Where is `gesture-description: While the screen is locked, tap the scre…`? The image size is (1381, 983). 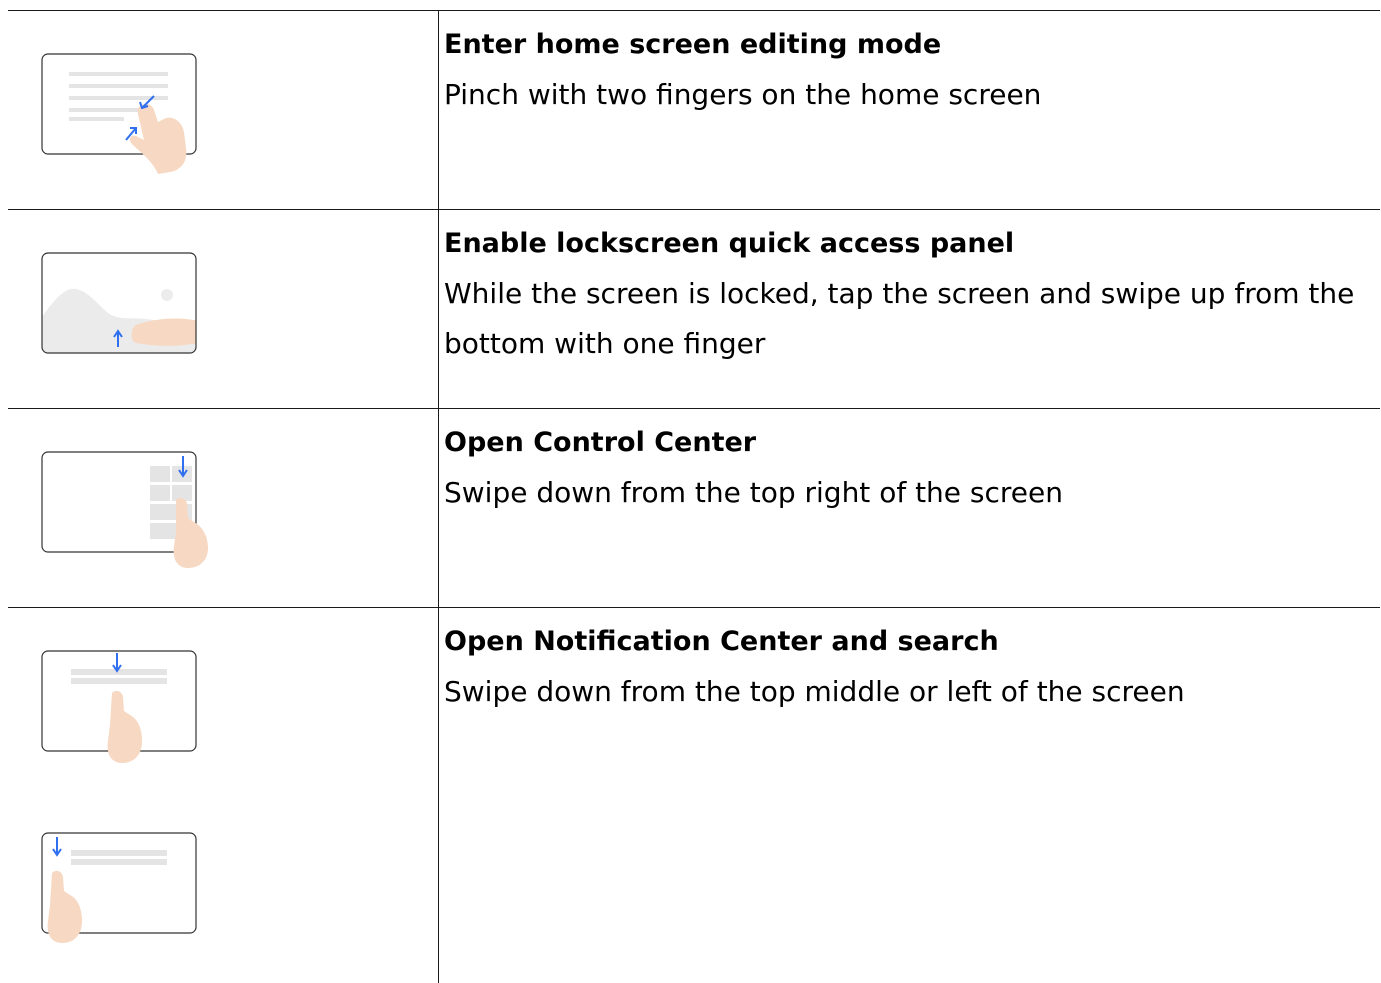
gesture-description: While the screen is locked, tap the scre… is located at coordinates (899, 318).